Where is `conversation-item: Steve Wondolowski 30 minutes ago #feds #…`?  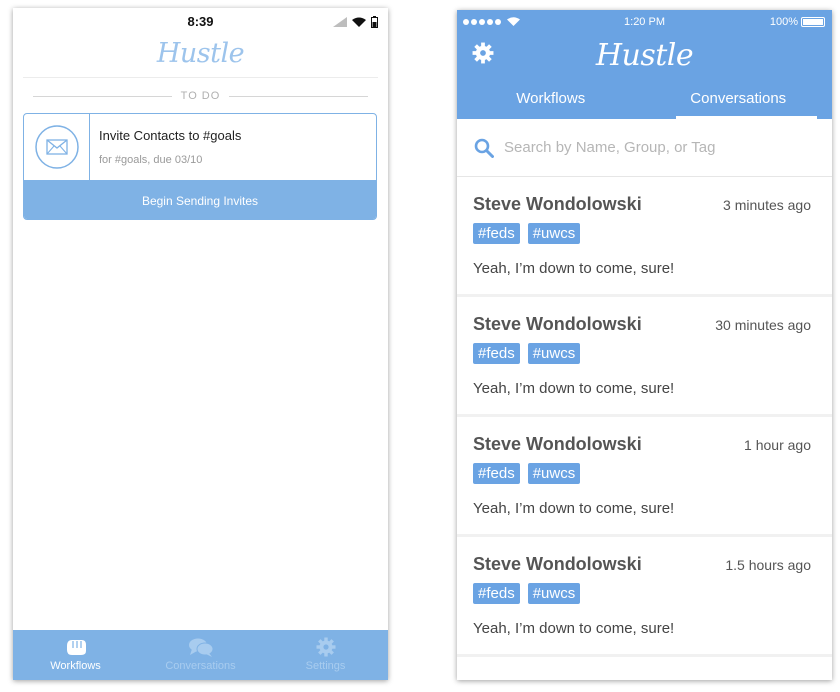
conversation-item: Steve Wondolowski 30 minutes ago #feds #… is located at coordinates (644, 355).